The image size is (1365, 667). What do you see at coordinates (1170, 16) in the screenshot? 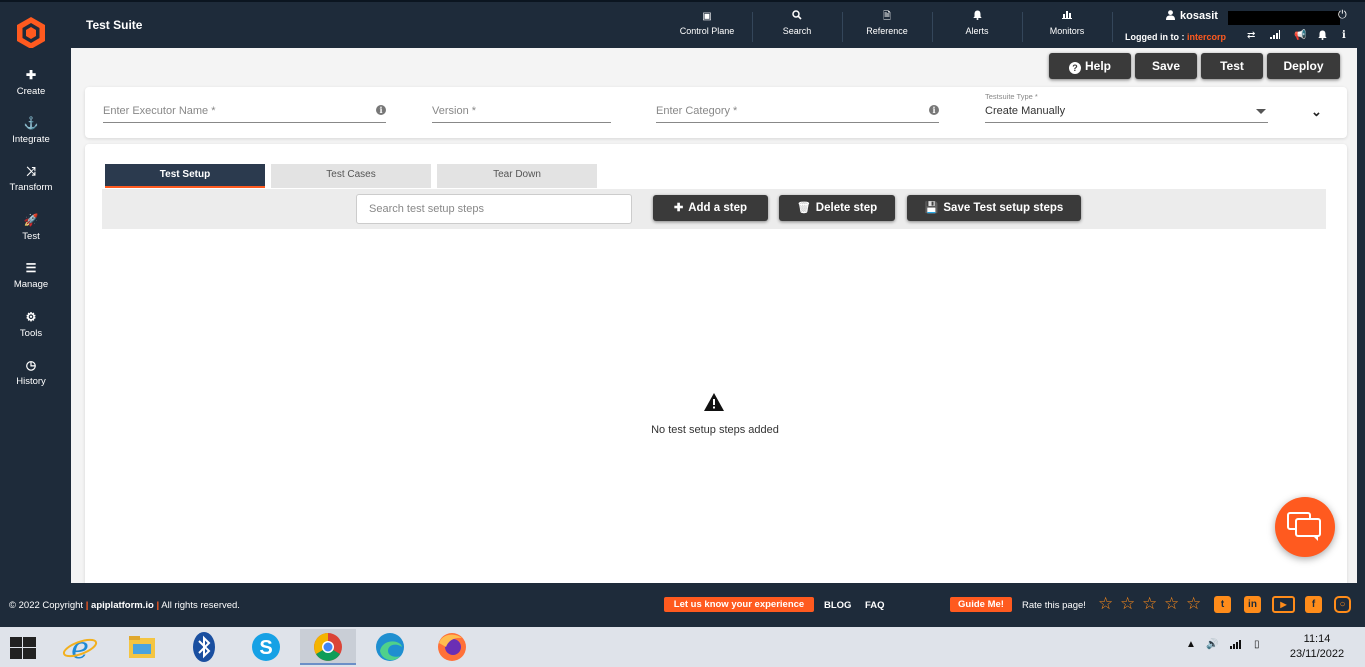
I see `user-icon` at bounding box center [1170, 16].